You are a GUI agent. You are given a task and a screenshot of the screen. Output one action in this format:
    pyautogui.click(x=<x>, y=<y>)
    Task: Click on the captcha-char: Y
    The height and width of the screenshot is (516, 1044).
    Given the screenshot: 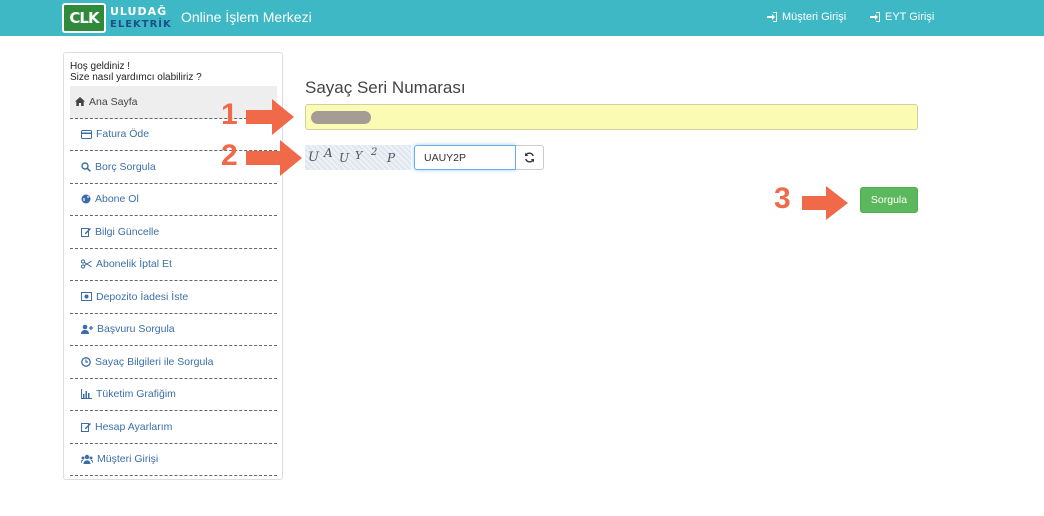 What is the action you would take?
    pyautogui.click(x=359, y=155)
    